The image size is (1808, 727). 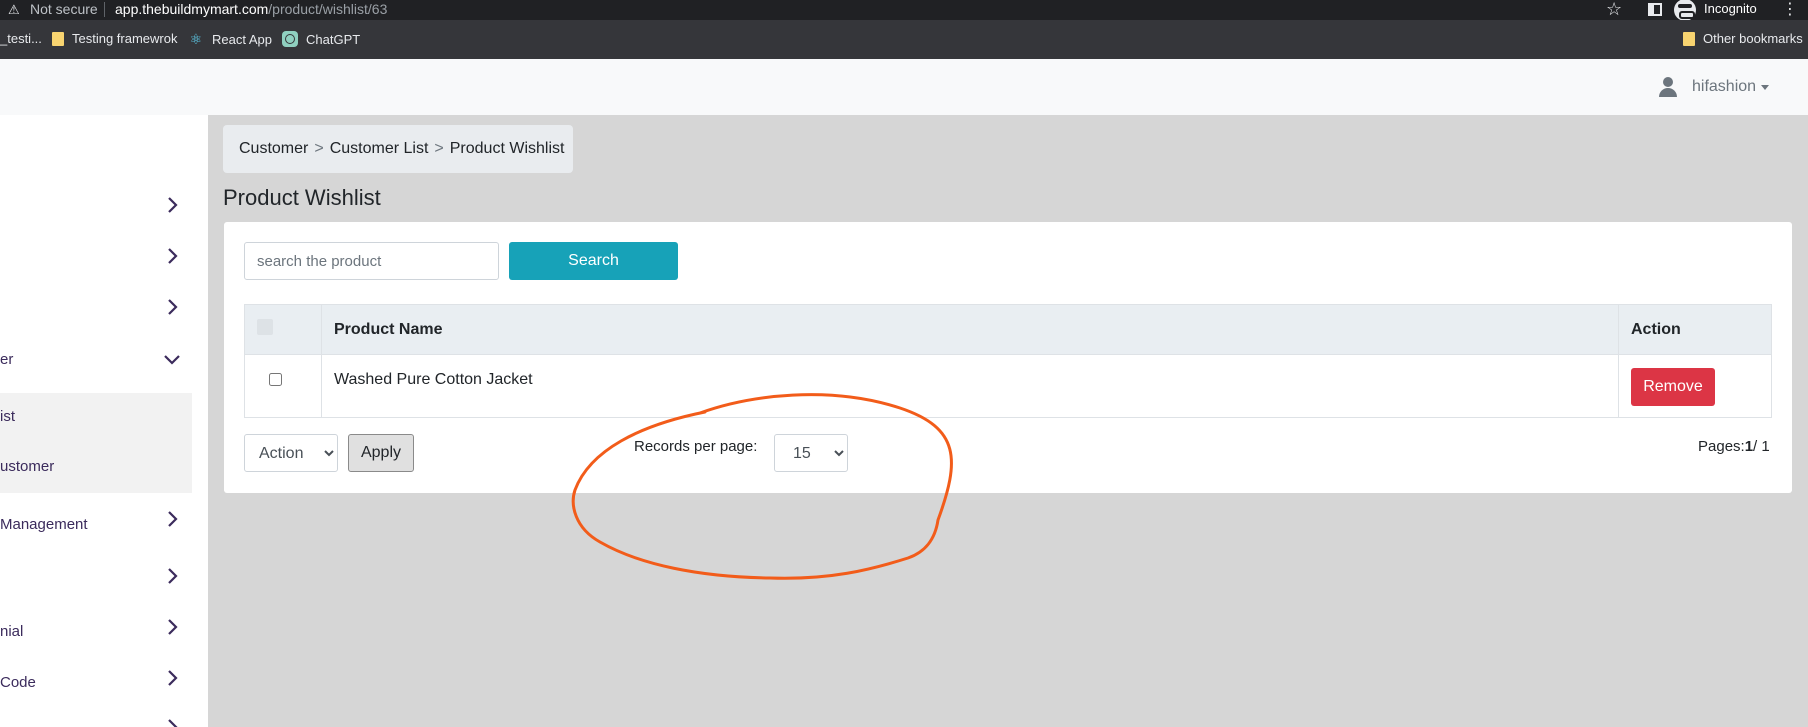 I want to click on sidebar-subitem-customer-list: ist, so click(x=96, y=418).